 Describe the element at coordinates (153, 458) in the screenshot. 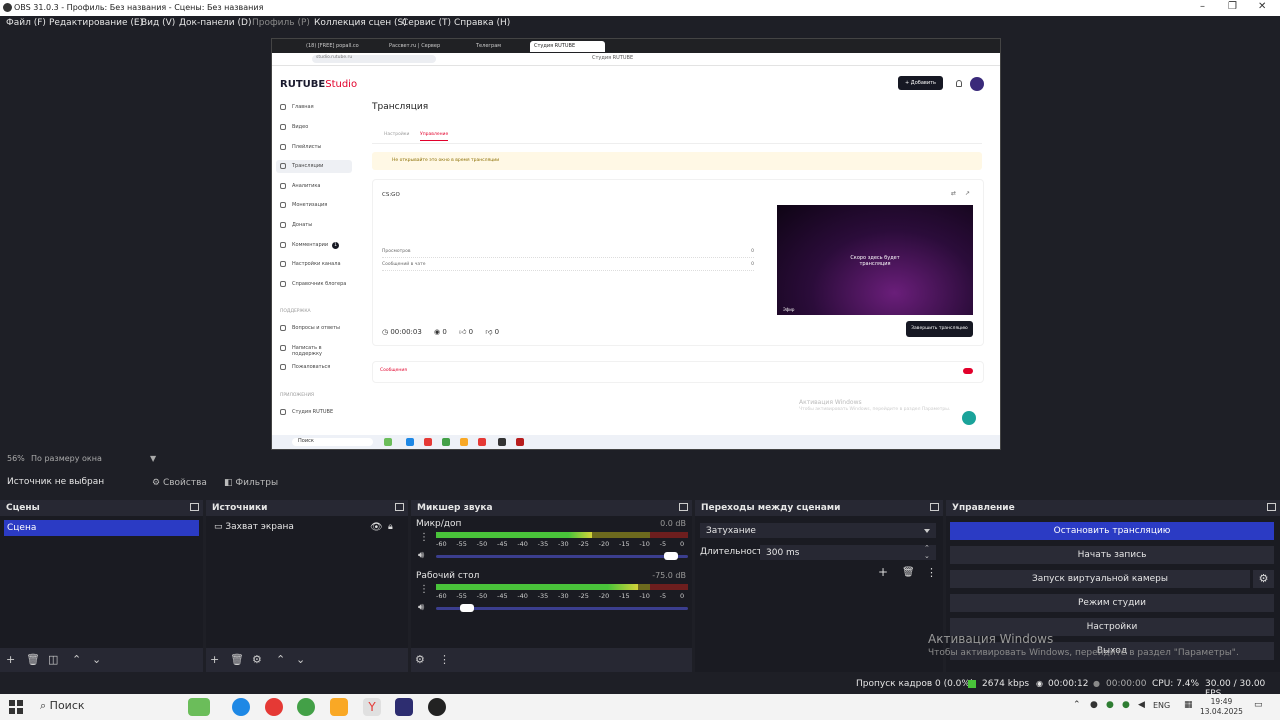

I see `chevron-down-icon: ▼` at that location.